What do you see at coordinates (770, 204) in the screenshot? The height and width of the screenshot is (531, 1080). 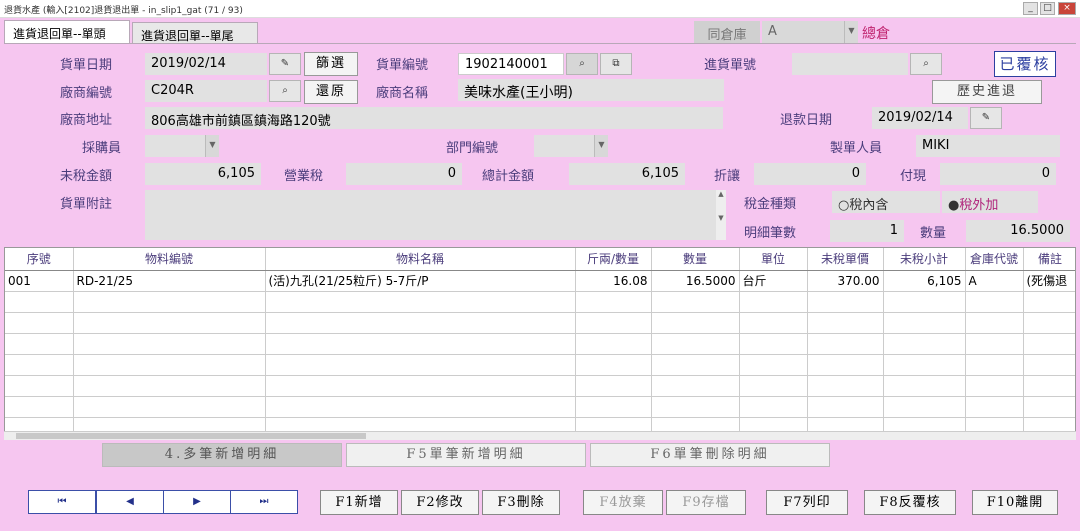 I see `taxtype-label: 稅金種類` at bounding box center [770, 204].